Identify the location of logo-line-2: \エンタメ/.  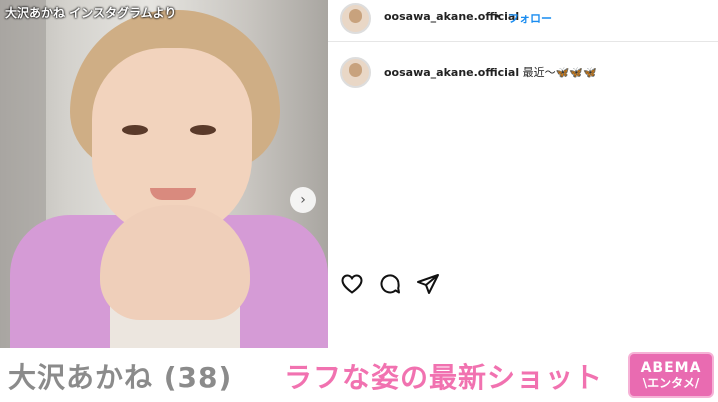
(671, 383).